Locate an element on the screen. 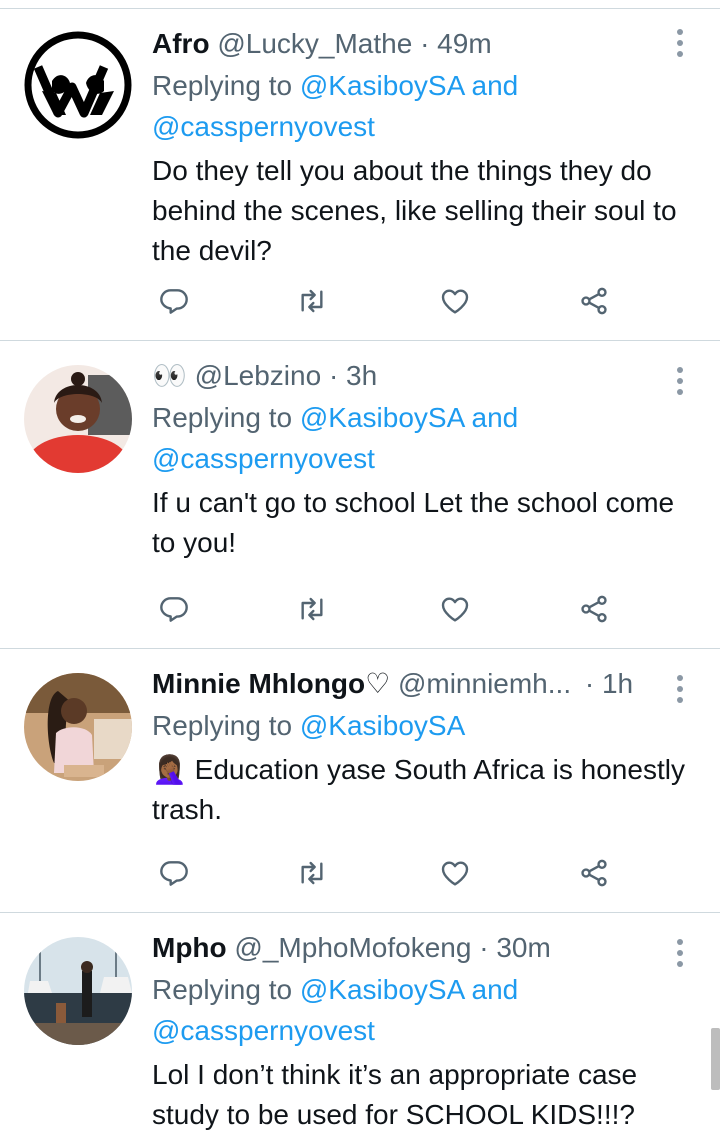  display-name: 👀 is located at coordinates (169, 375).